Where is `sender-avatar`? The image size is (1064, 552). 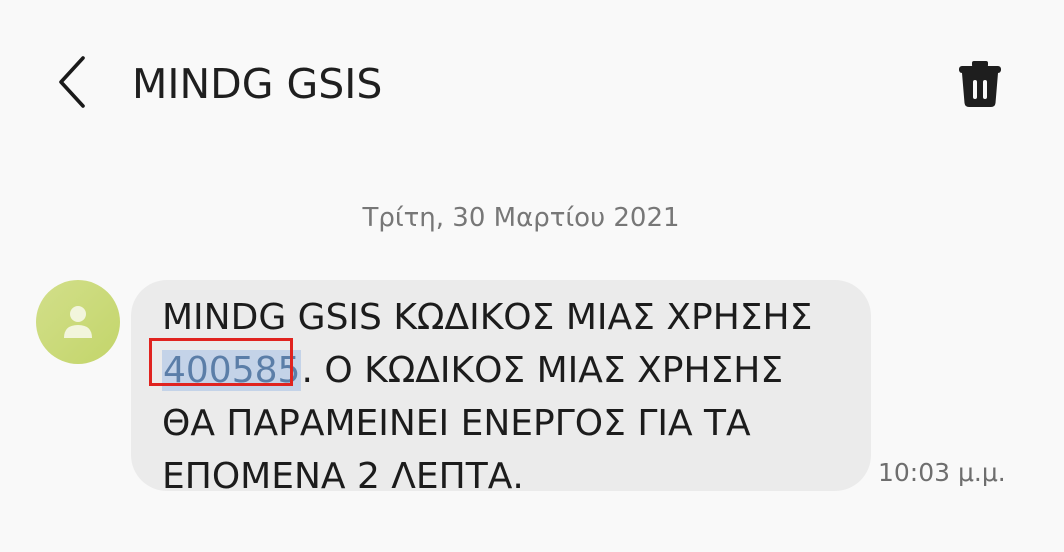 sender-avatar is located at coordinates (78, 322).